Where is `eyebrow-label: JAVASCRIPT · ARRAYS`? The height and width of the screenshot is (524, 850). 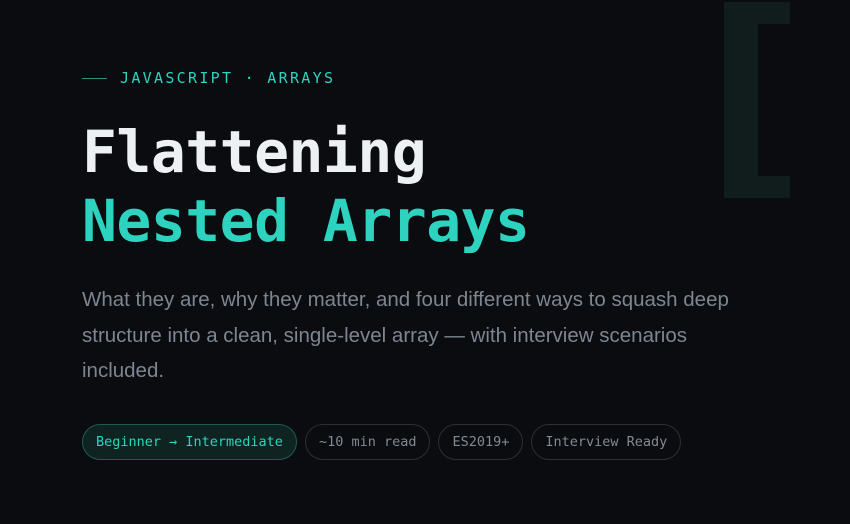
eyebrow-label: JAVASCRIPT · ARRAYS is located at coordinates (228, 78).